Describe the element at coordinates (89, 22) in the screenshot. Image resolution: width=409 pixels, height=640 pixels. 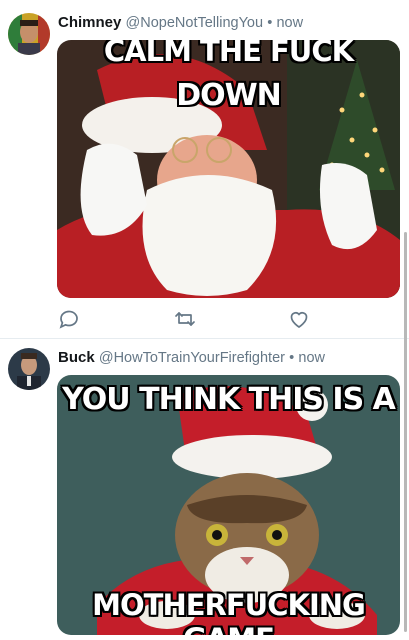
I see `display-name: Chimney` at that location.